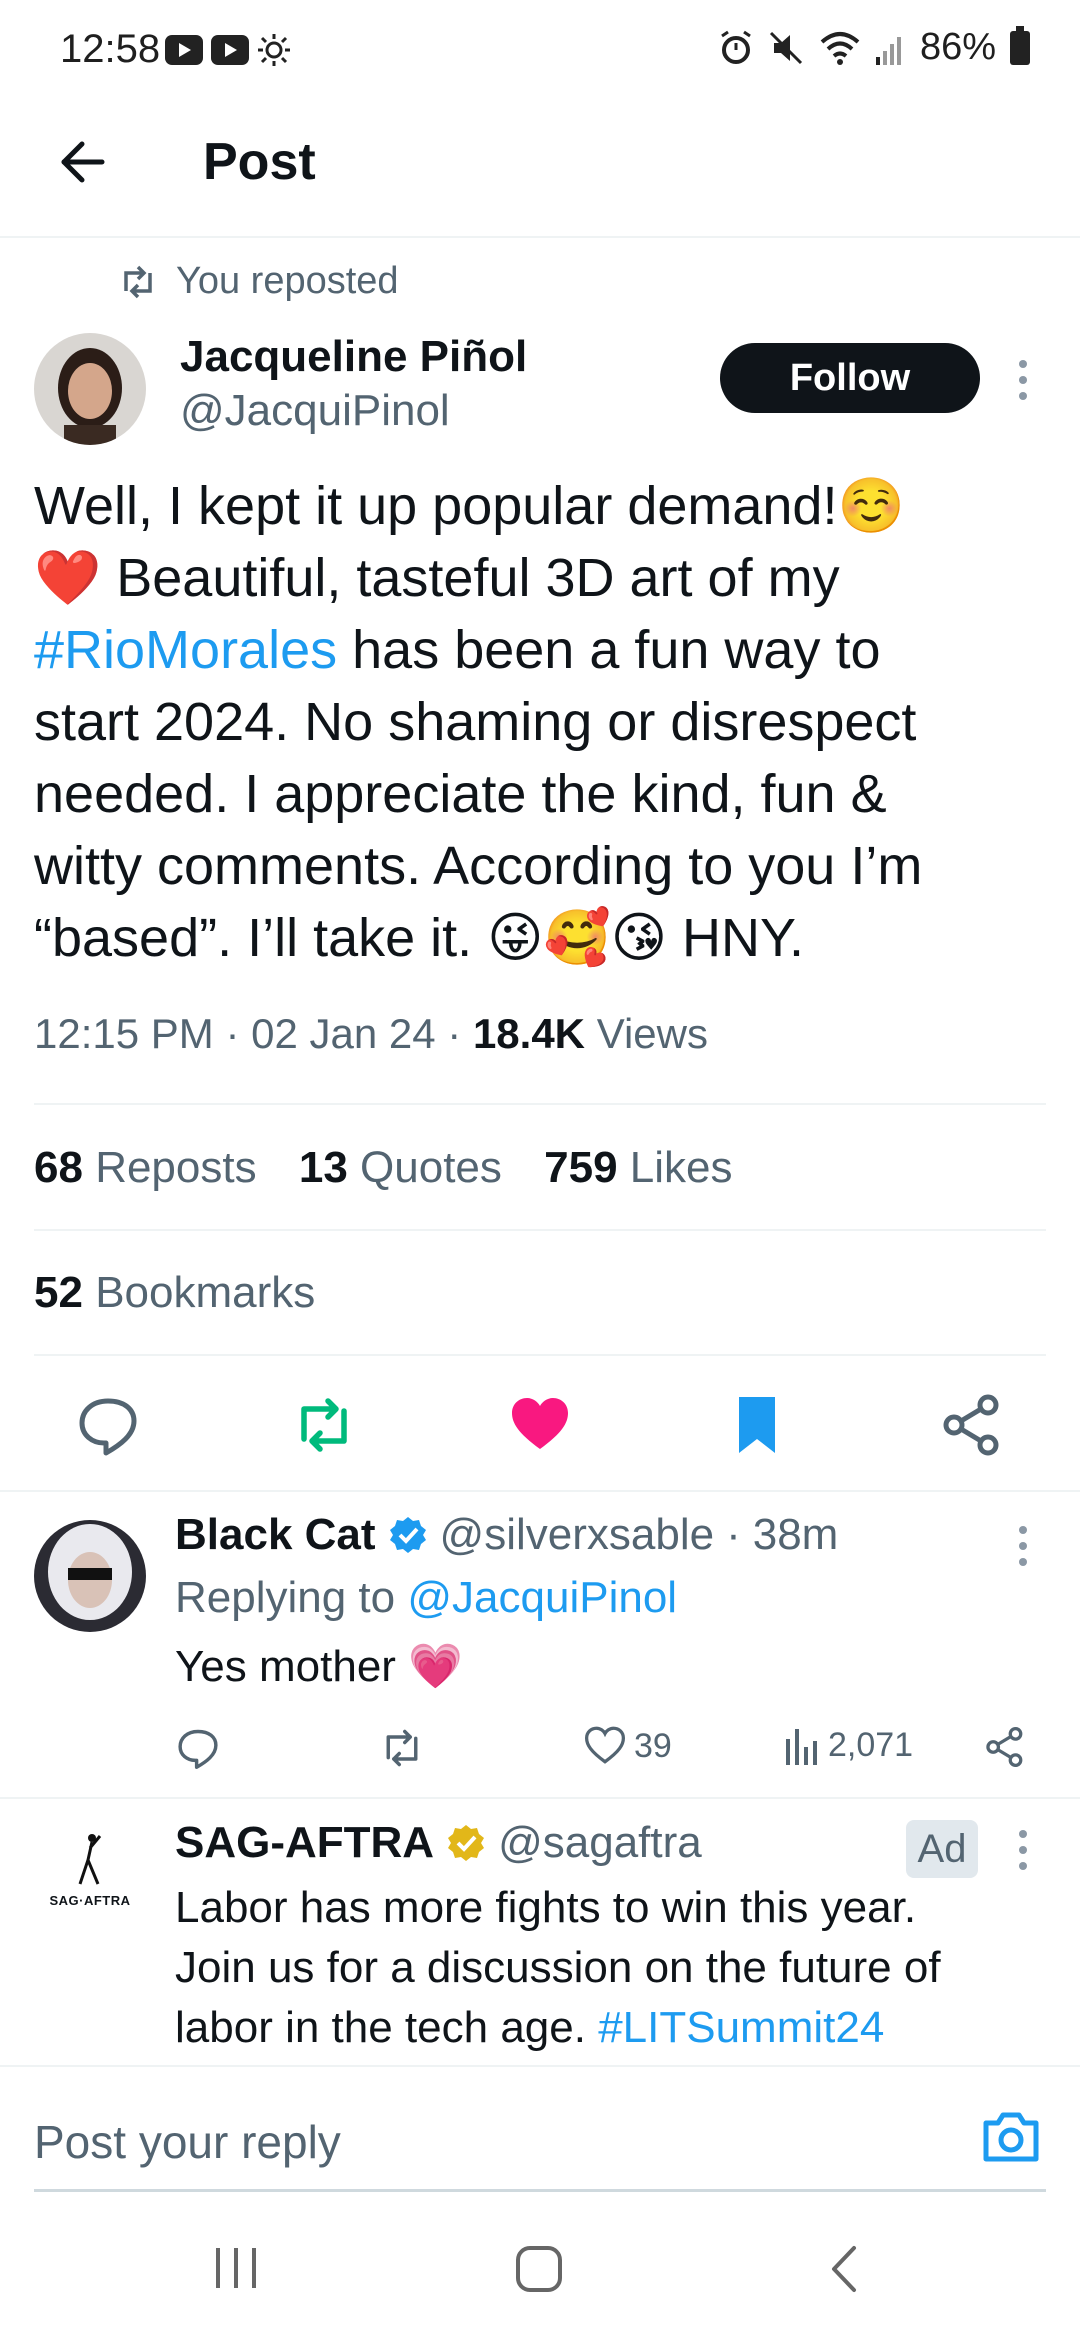  Describe the element at coordinates (90, 389) in the screenshot. I see `author-avatar` at that location.